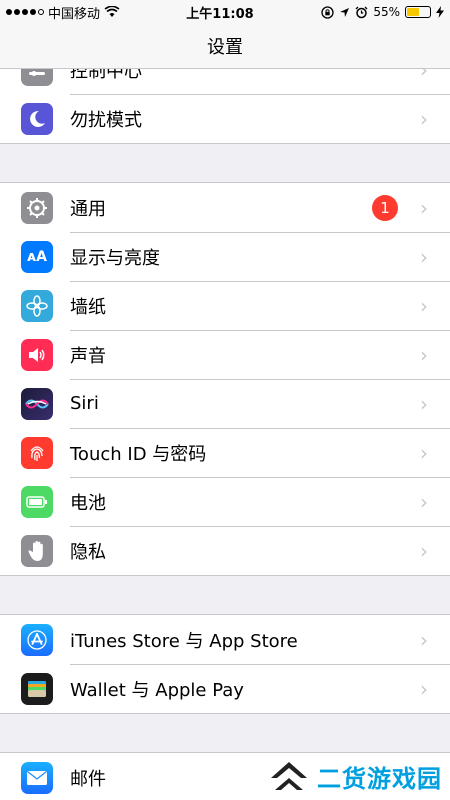  Describe the element at coordinates (157, 690) in the screenshot. I see `settings-row-label: Wallet 与 Apple Pay` at that location.